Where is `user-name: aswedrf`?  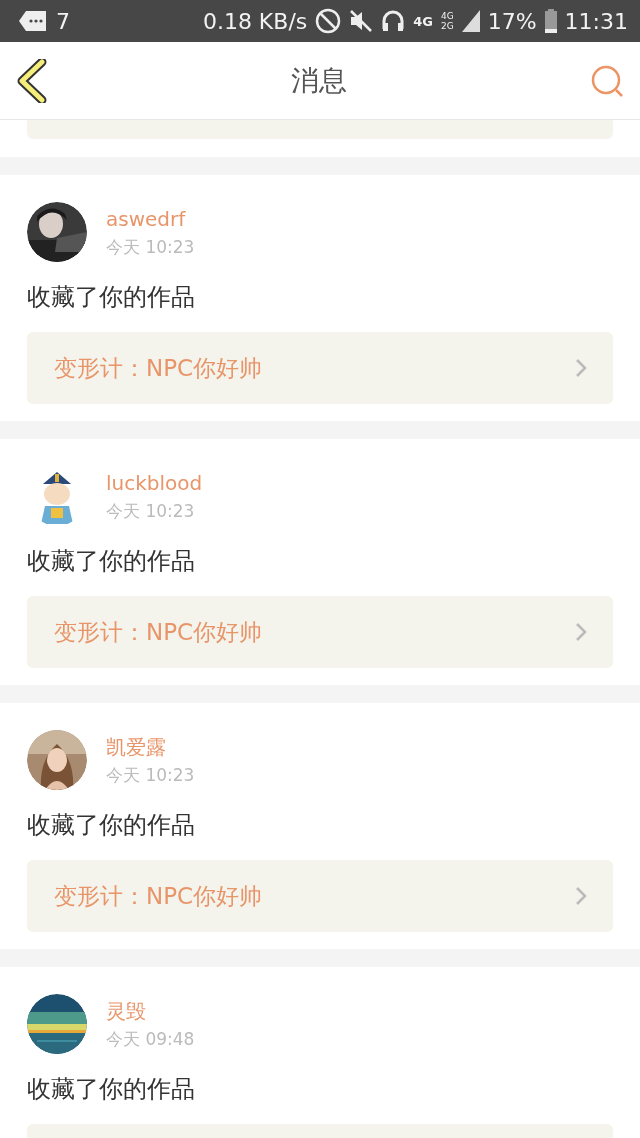 user-name: aswedrf is located at coordinates (150, 219).